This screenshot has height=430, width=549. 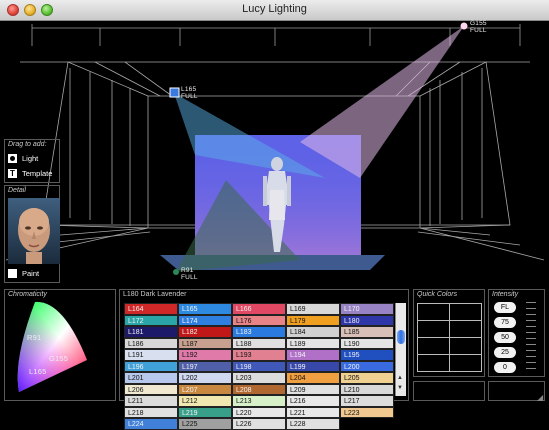 What do you see at coordinates (151, 412) in the screenshot?
I see `gel-cell-l218: L218` at bounding box center [151, 412].